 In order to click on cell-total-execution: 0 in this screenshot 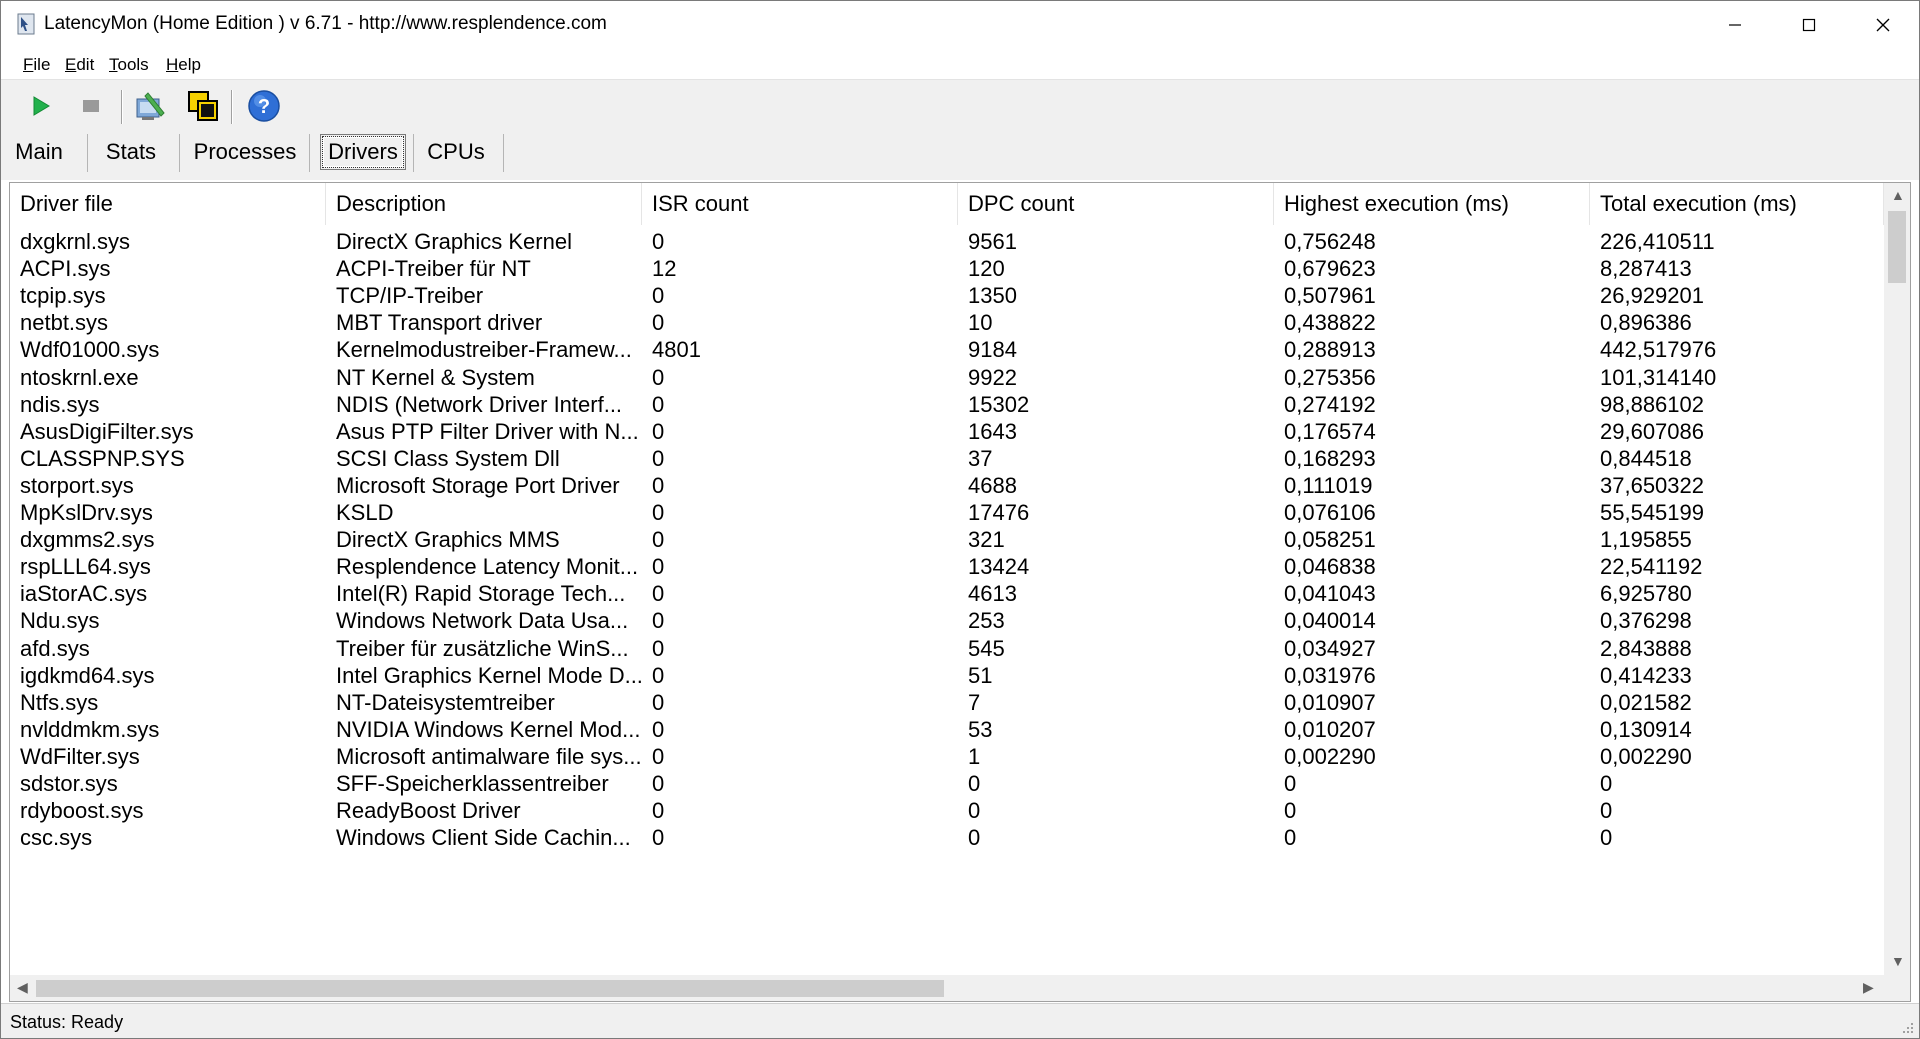, I will do `click(1606, 838)`.